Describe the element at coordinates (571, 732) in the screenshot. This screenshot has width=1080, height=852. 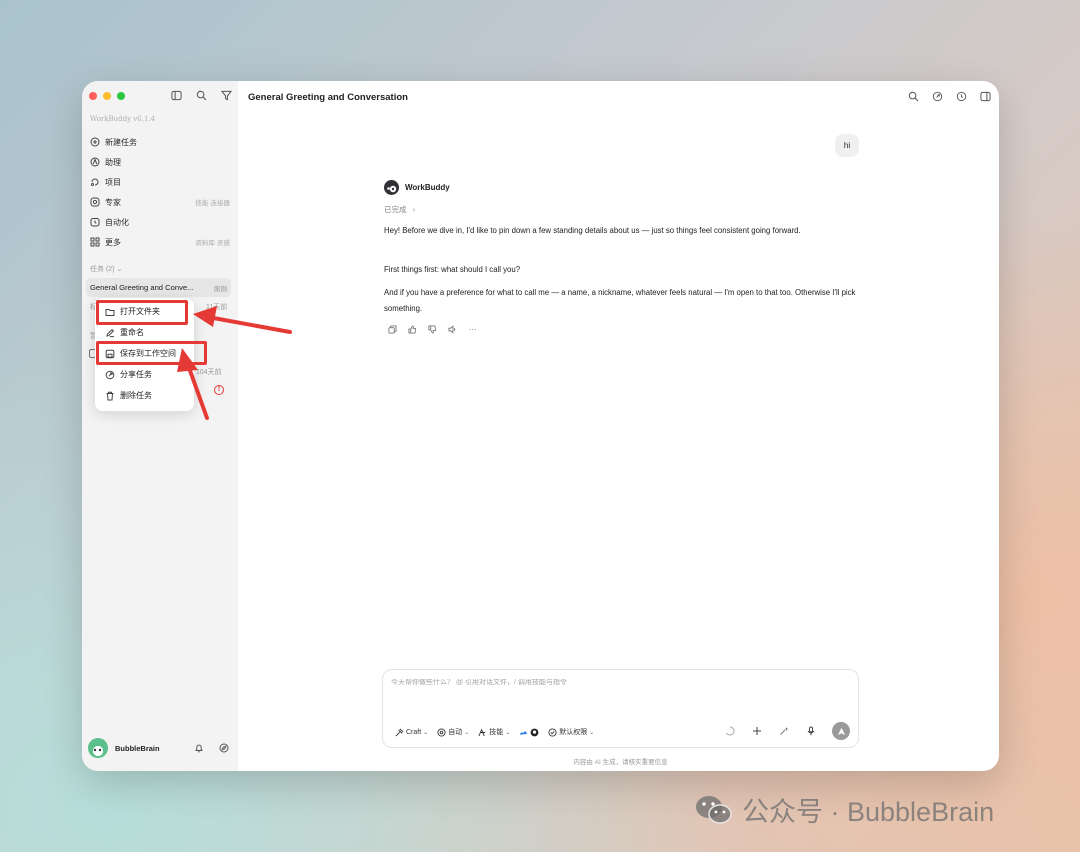
I see `permission-selector: 默认权限 ⌄` at that location.